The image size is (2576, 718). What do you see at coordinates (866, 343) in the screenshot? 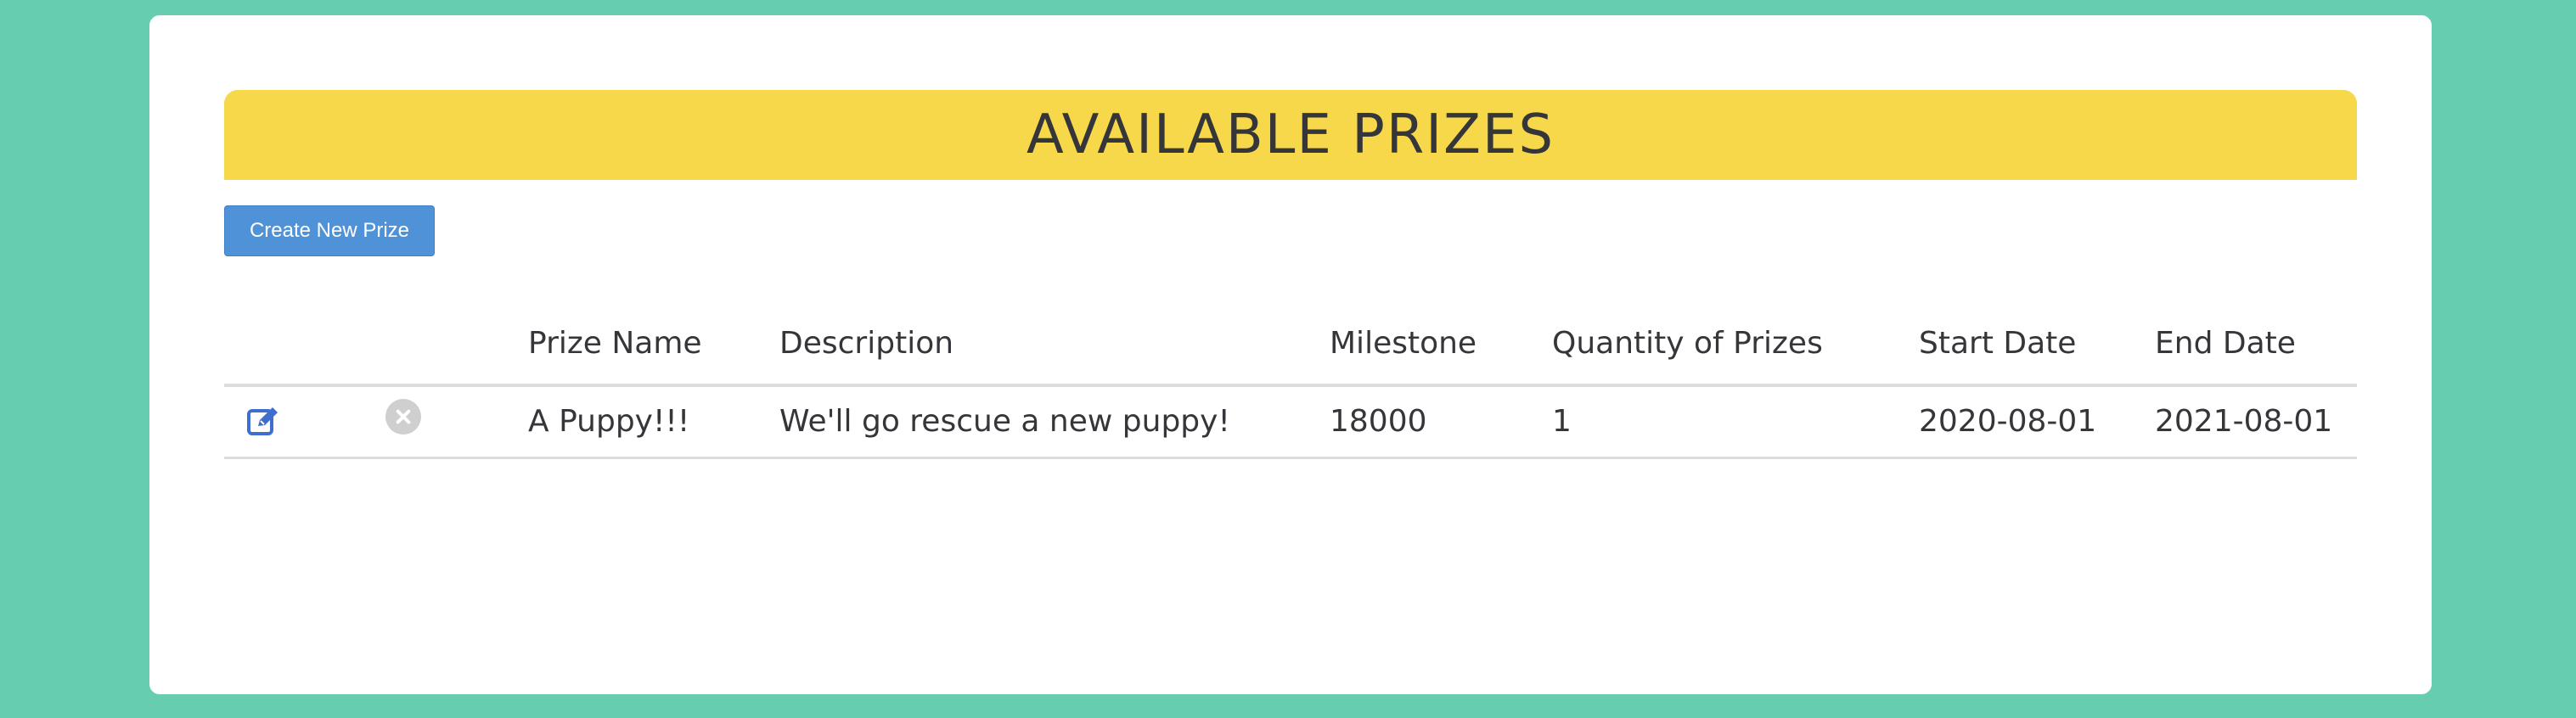
I see `header-description: Description` at bounding box center [866, 343].